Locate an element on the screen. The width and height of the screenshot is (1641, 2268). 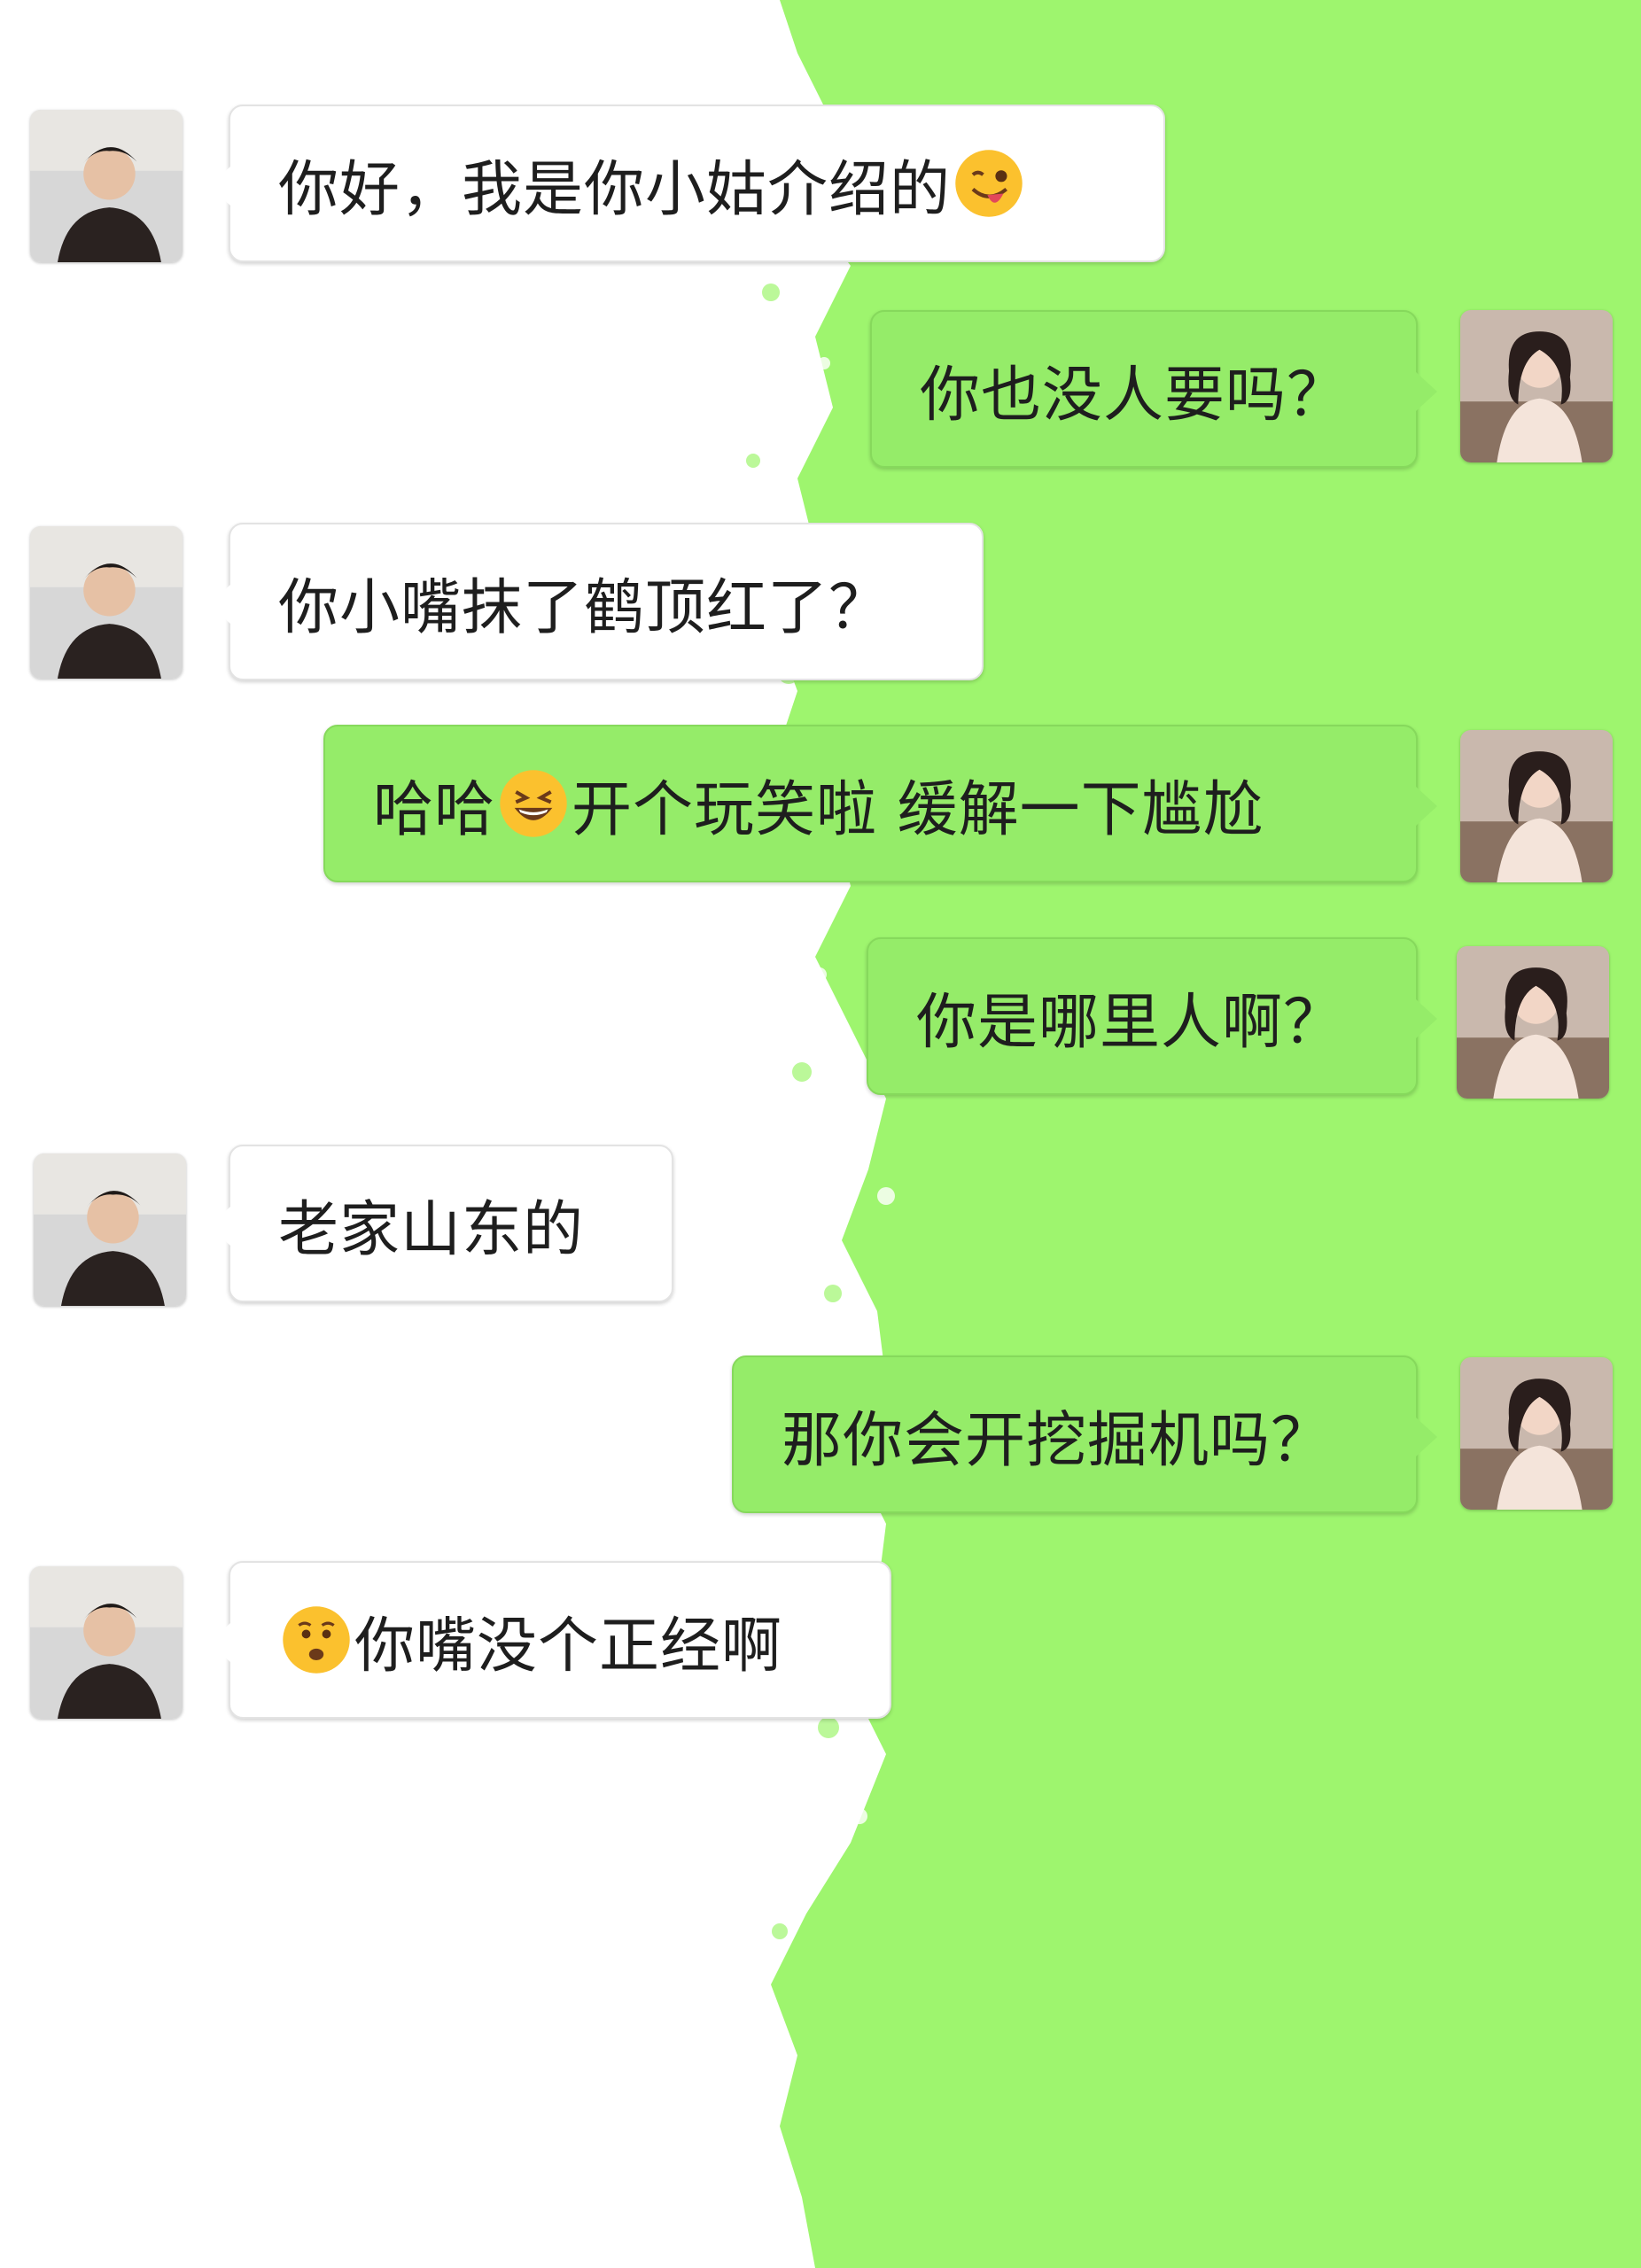
message-text: 那你会开挖掘机吗？ is located at coordinates (1057, 1440).